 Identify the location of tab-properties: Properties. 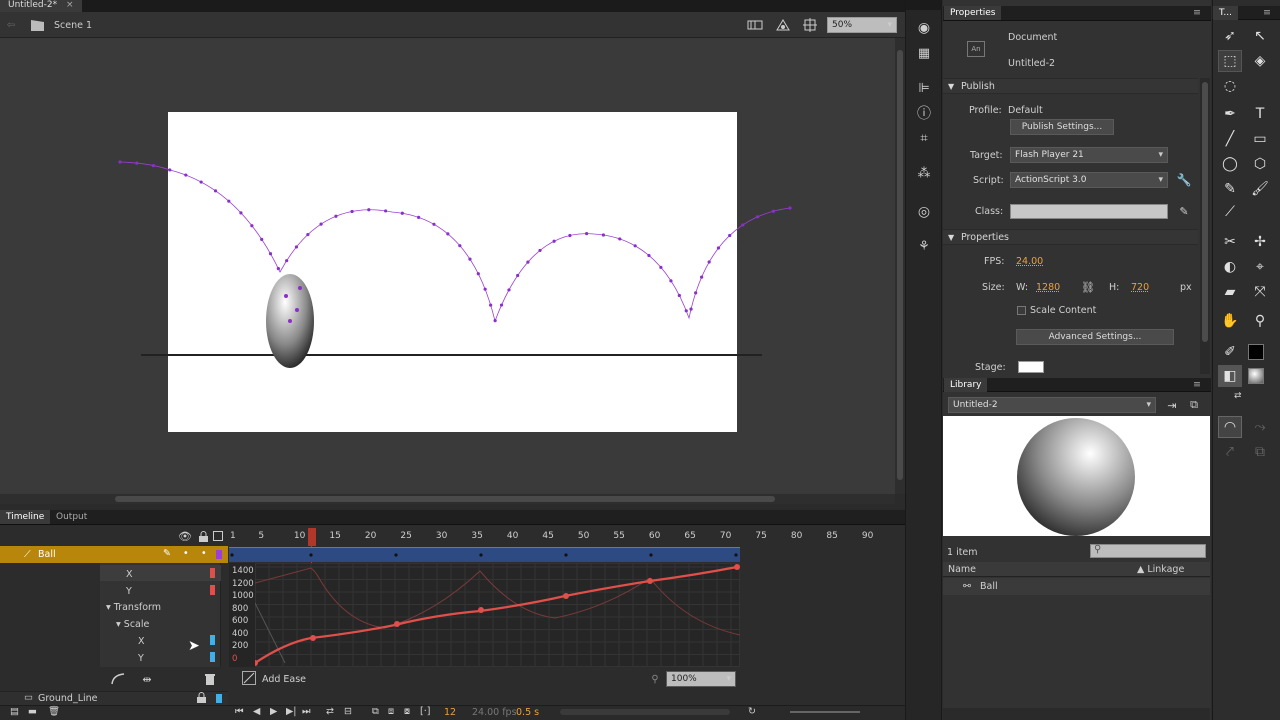
(973, 13).